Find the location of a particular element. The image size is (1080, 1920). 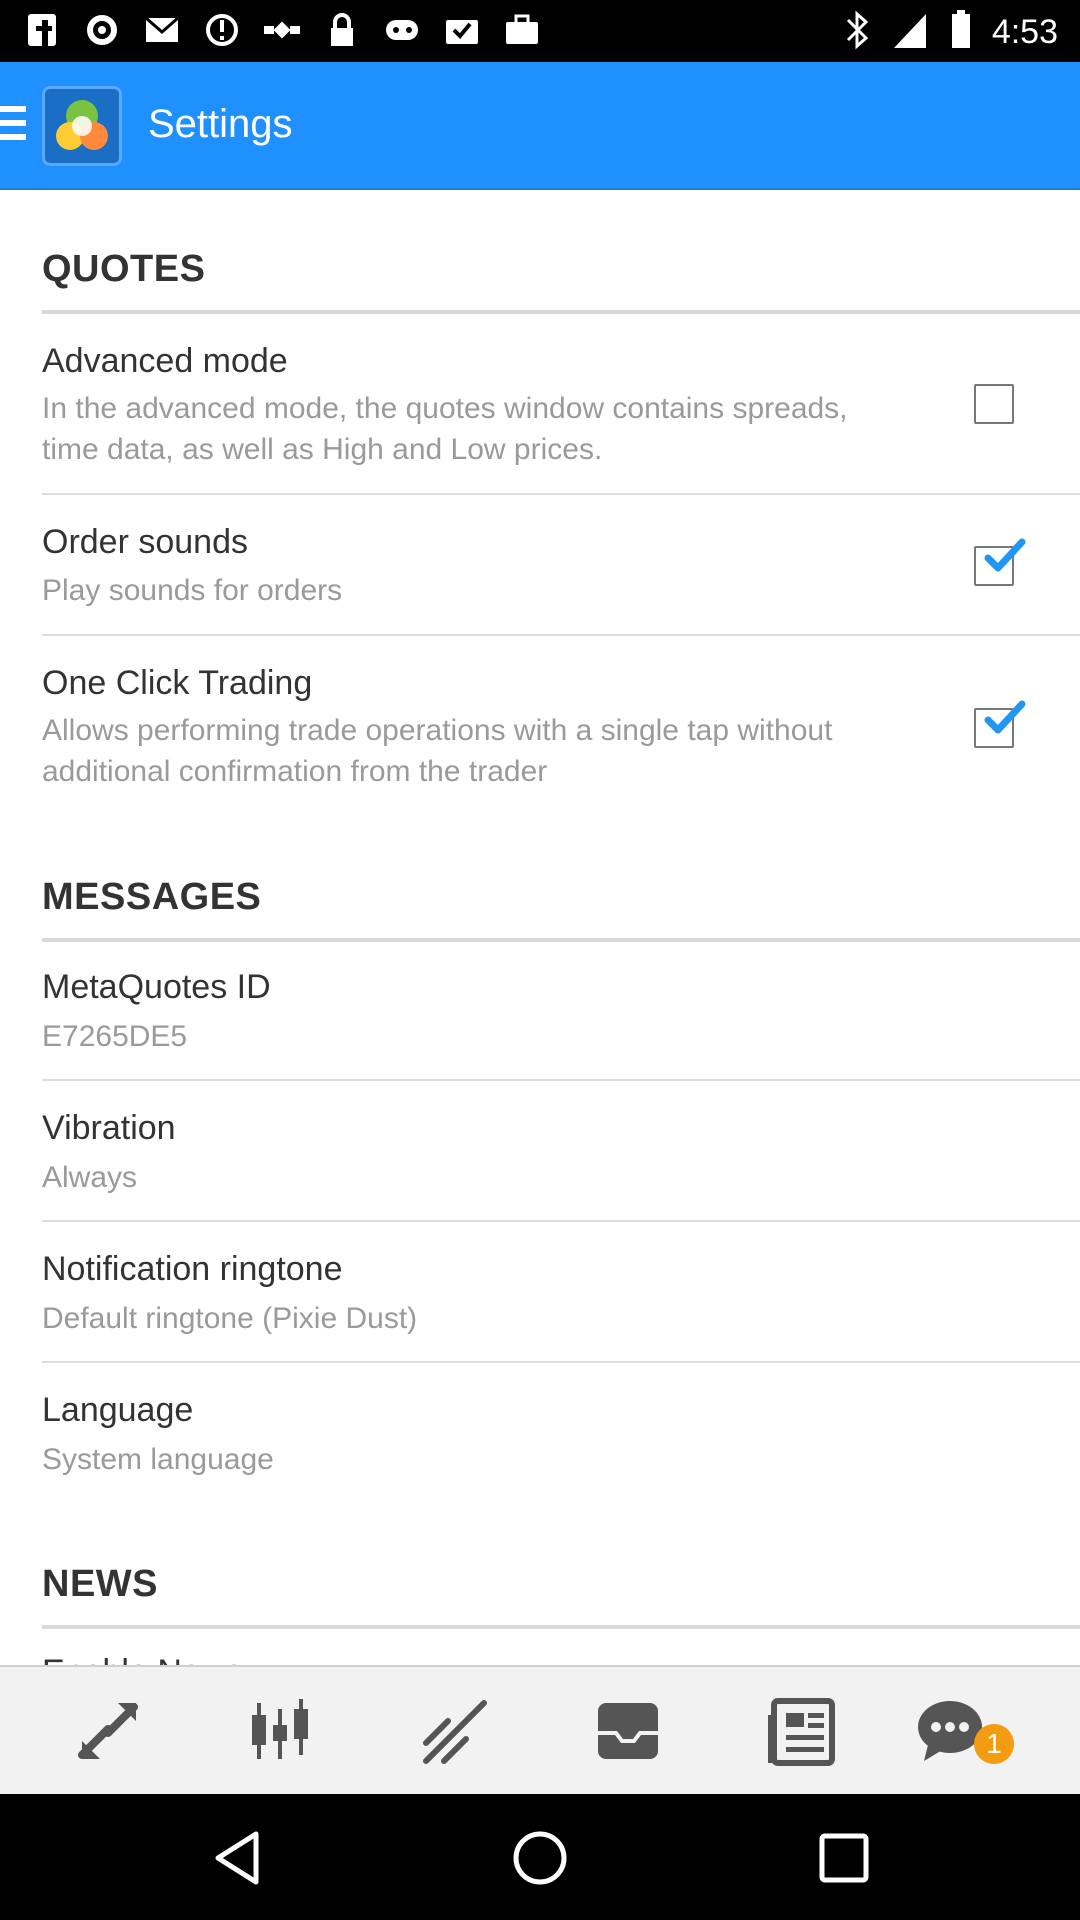

setting-title: One Click Trading is located at coordinates (177, 683).